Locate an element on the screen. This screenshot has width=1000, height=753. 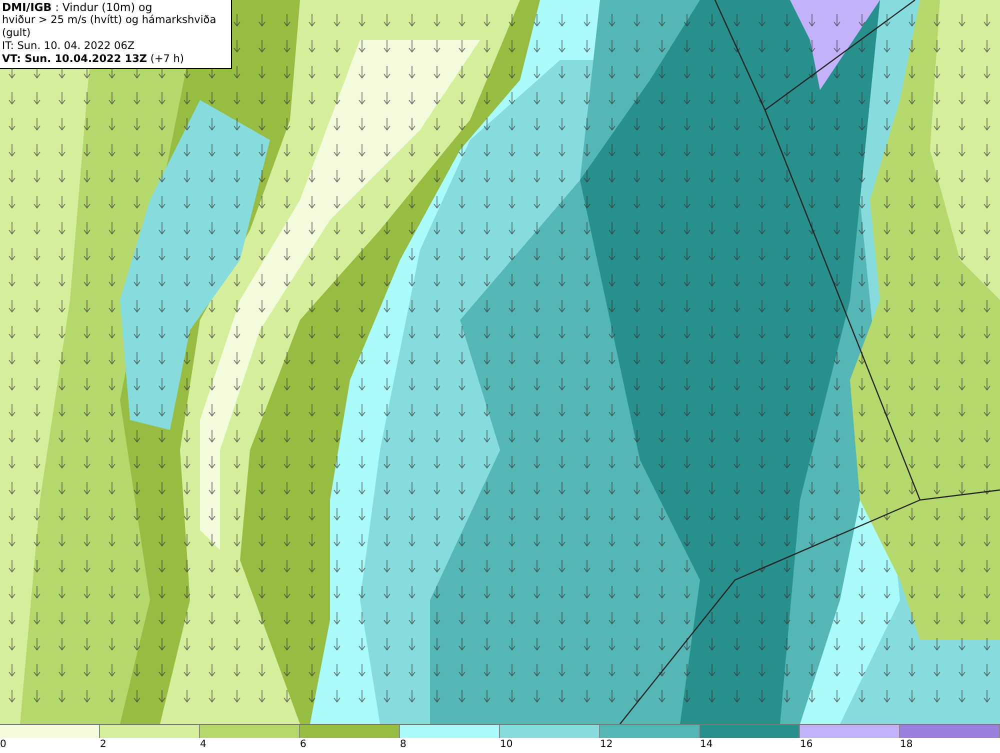
issue-time: IT: Sun. 10. 04. 2022 06Z is located at coordinates (69, 46).